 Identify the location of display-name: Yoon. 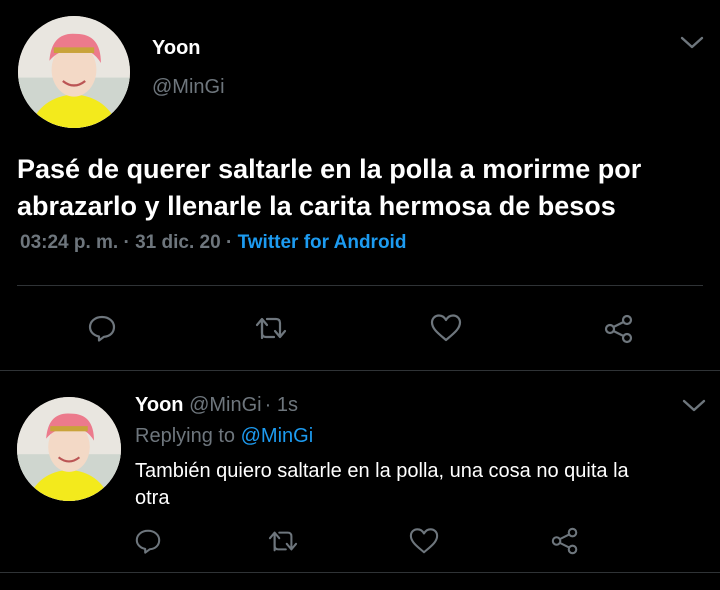
(176, 48).